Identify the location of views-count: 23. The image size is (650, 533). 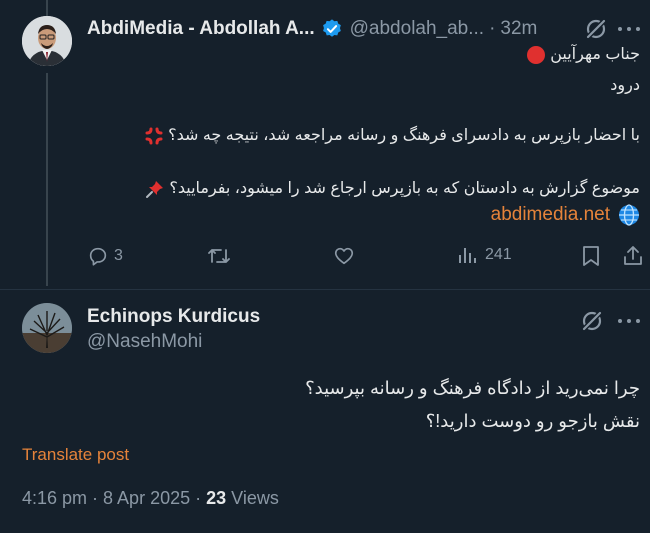
(216, 498).